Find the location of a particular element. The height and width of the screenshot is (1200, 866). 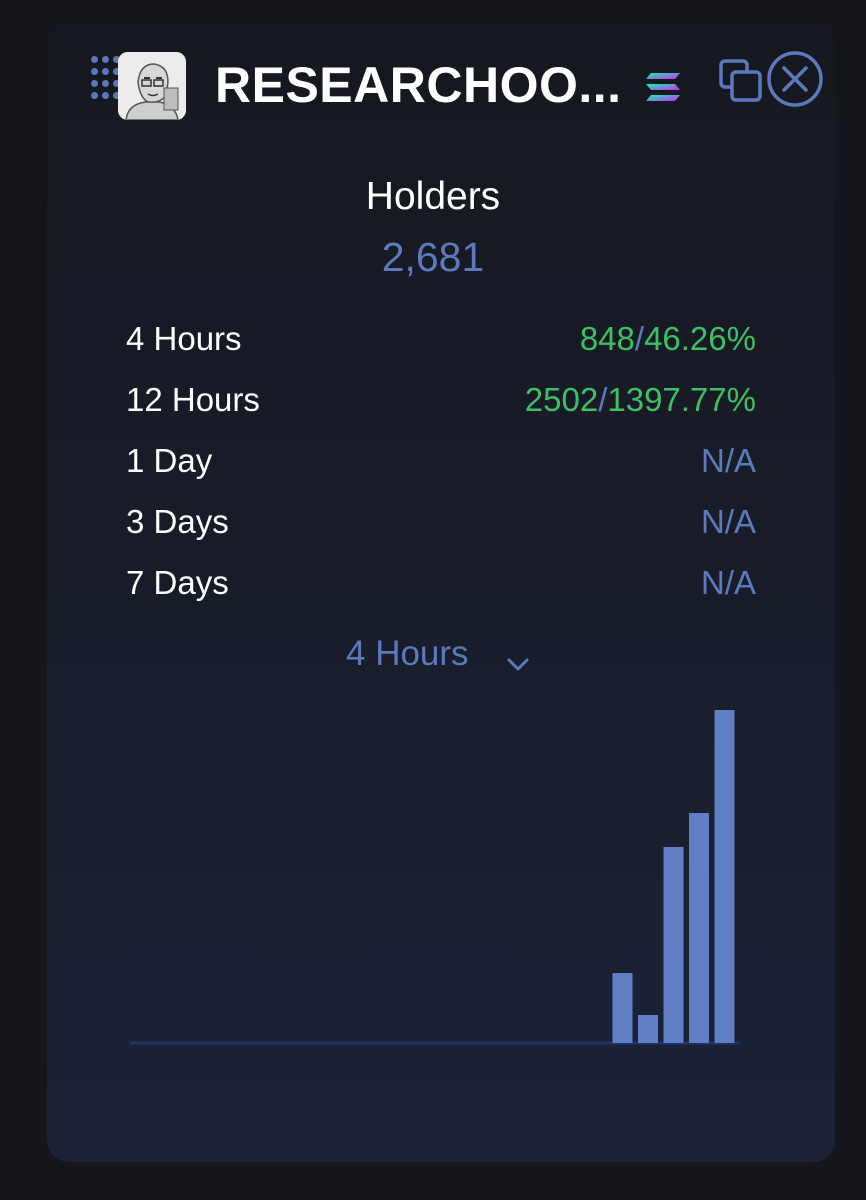

stat-label: 3 Days is located at coordinates (177, 521).